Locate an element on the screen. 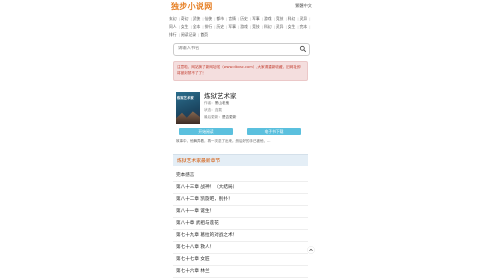 This screenshot has width=480, height=278. traditional-chinese-link: 繁體中文 is located at coordinates (303, 6).